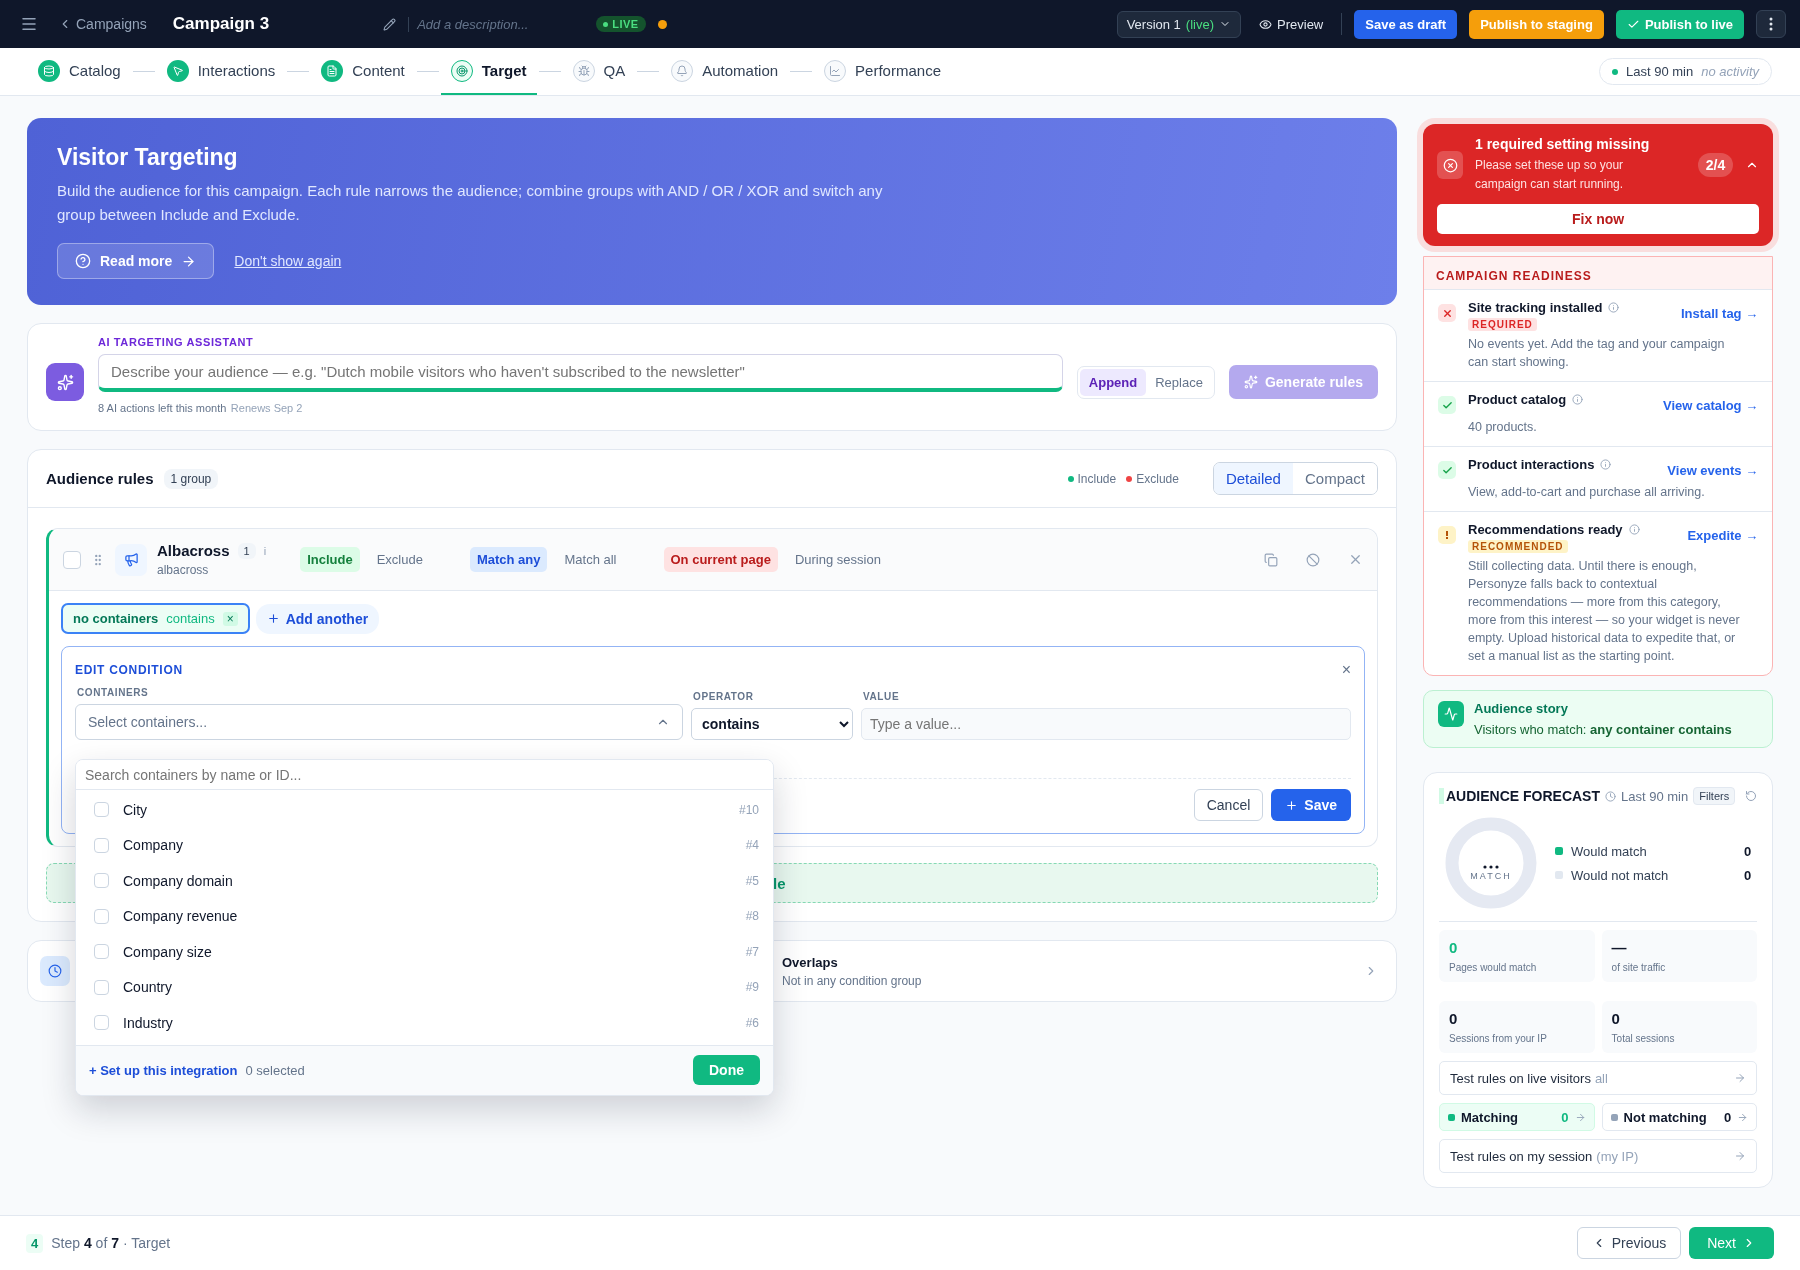 Image resolution: width=1800 pixels, height=1270 pixels. Describe the element at coordinates (1503, 427) in the screenshot. I see `item-text: 40 products.` at that location.